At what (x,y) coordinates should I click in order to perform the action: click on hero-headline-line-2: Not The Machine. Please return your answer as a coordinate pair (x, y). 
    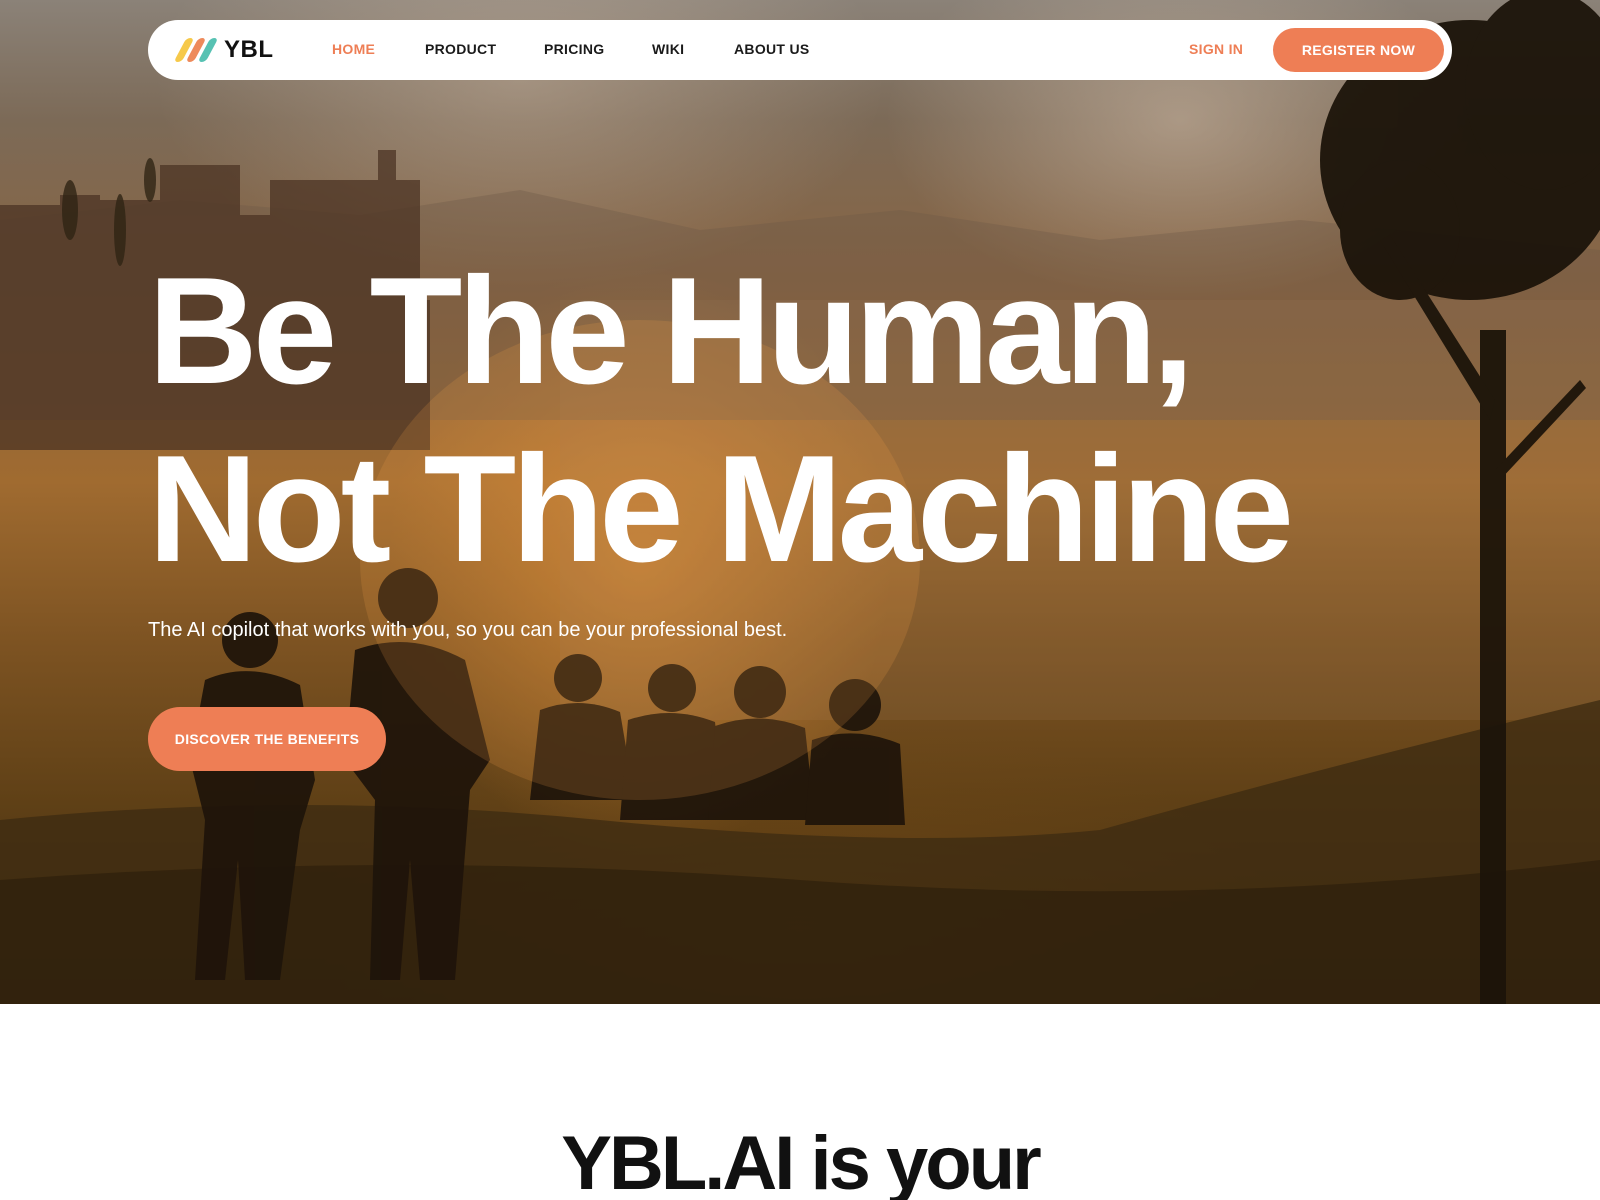
    Looking at the image, I should click on (721, 509).